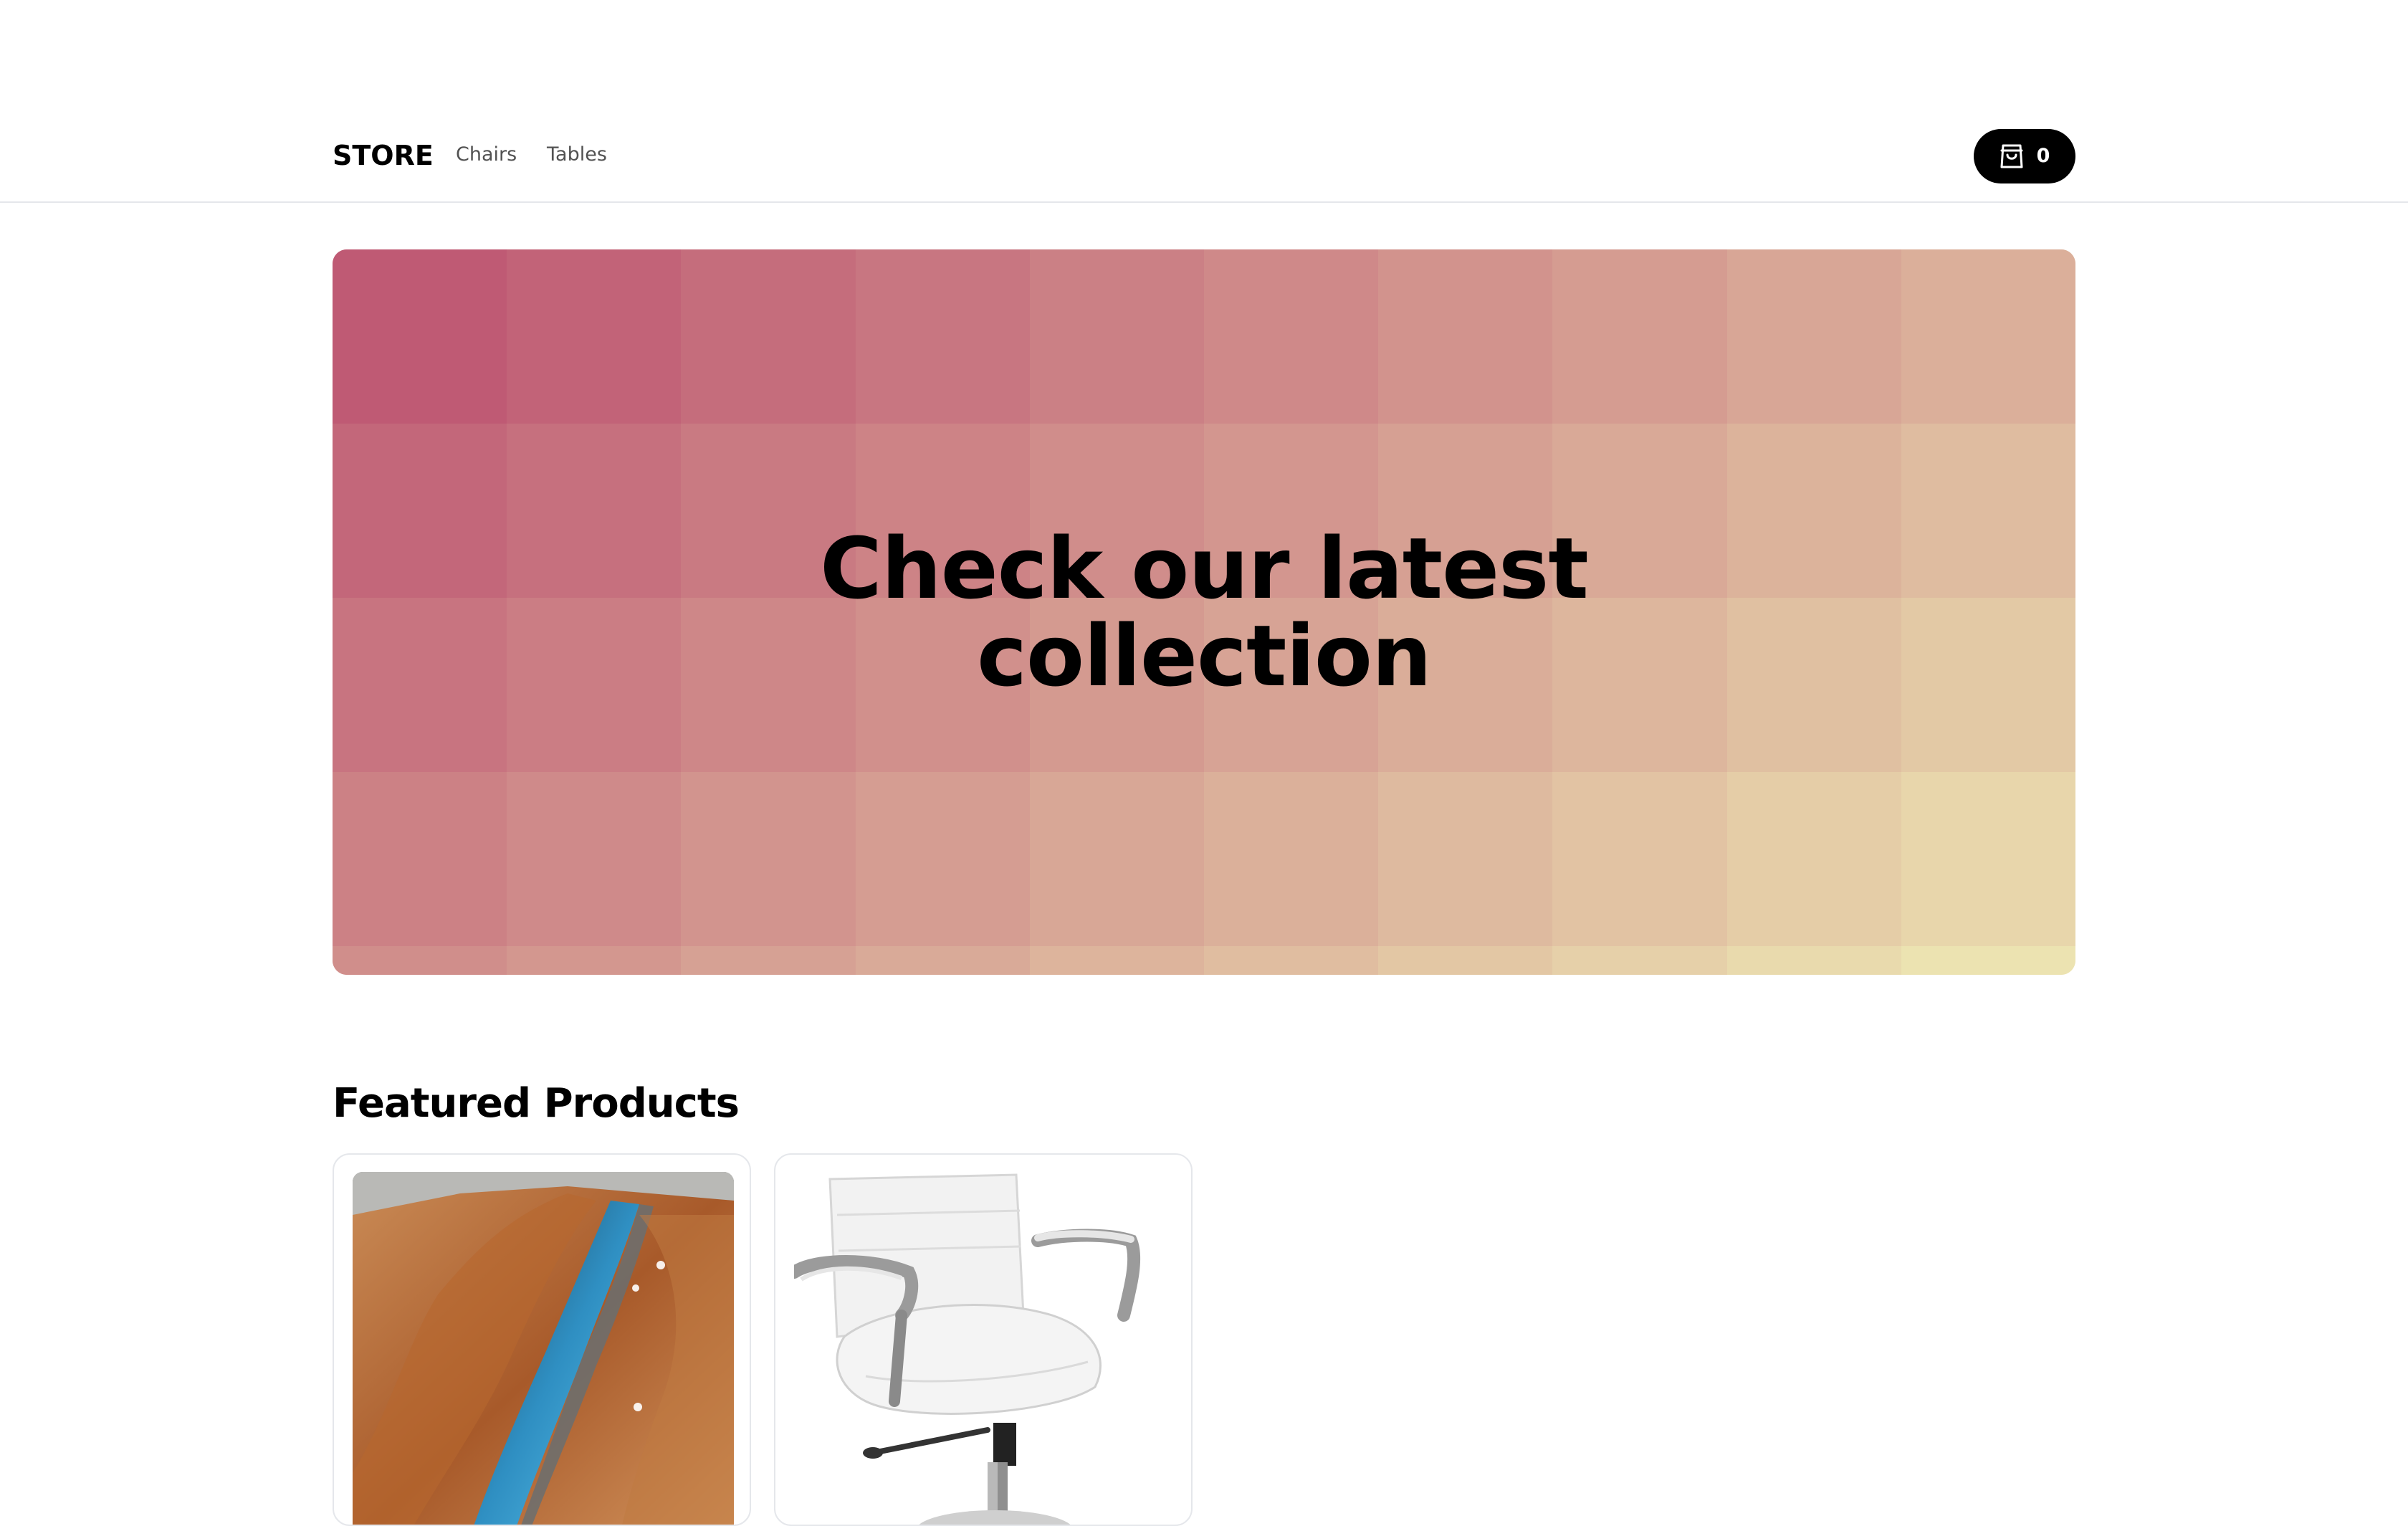 This screenshot has width=2408, height=1526. What do you see at coordinates (1204, 102) in the screenshot?
I see `navbar: STORE Chairs Tables 0` at bounding box center [1204, 102].